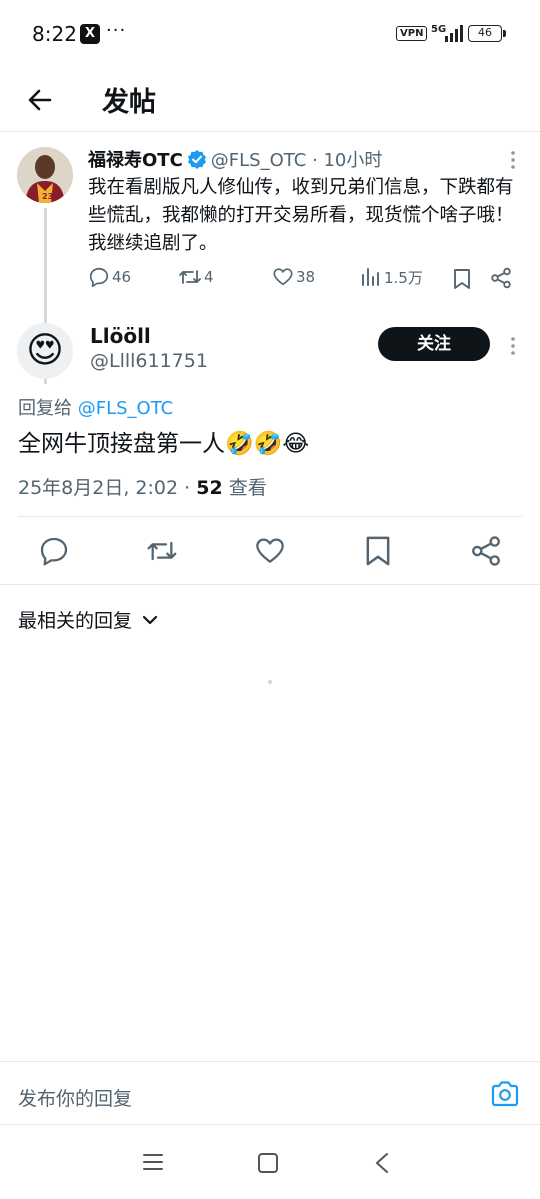 Image resolution: width=540 pixels, height=1199 pixels. Describe the element at coordinates (75, 621) in the screenshot. I see `replies-sort-label: 最相关的回复` at that location.